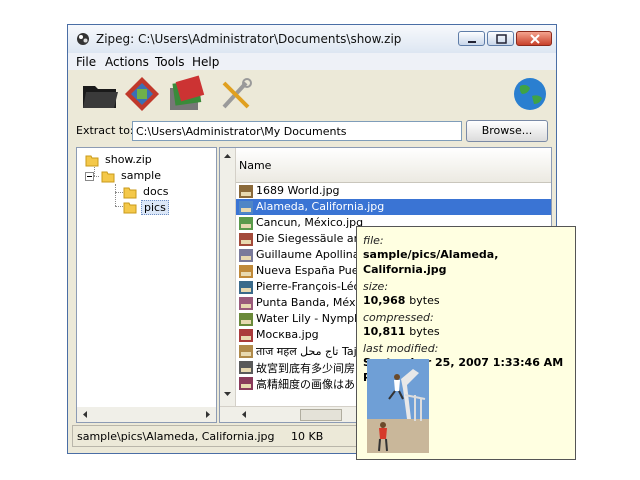 This screenshot has height=480, width=640. I want to click on file-name: Cancun, México.jpg, so click(310, 222).